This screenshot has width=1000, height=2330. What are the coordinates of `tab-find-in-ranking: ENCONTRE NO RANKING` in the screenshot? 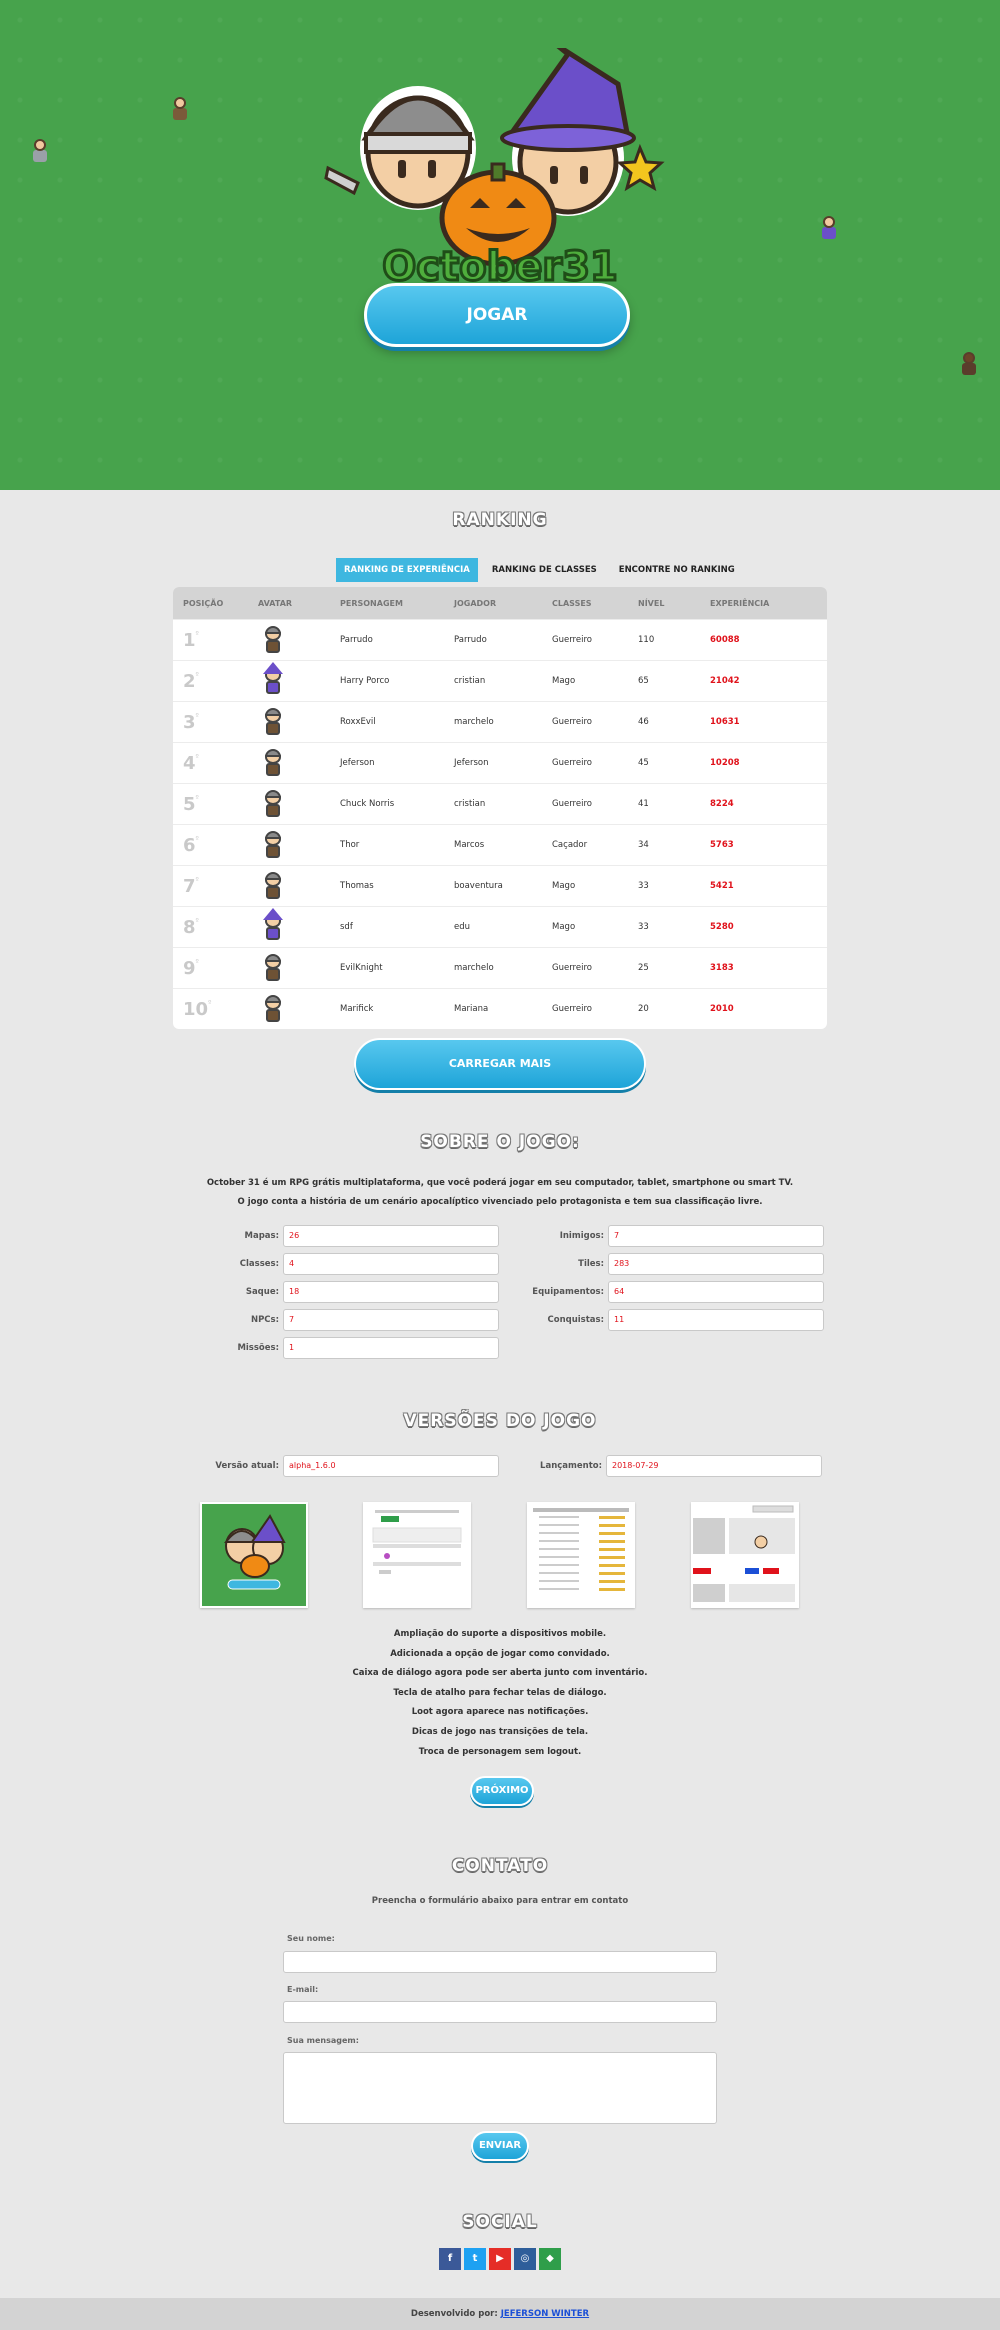 It's located at (677, 570).